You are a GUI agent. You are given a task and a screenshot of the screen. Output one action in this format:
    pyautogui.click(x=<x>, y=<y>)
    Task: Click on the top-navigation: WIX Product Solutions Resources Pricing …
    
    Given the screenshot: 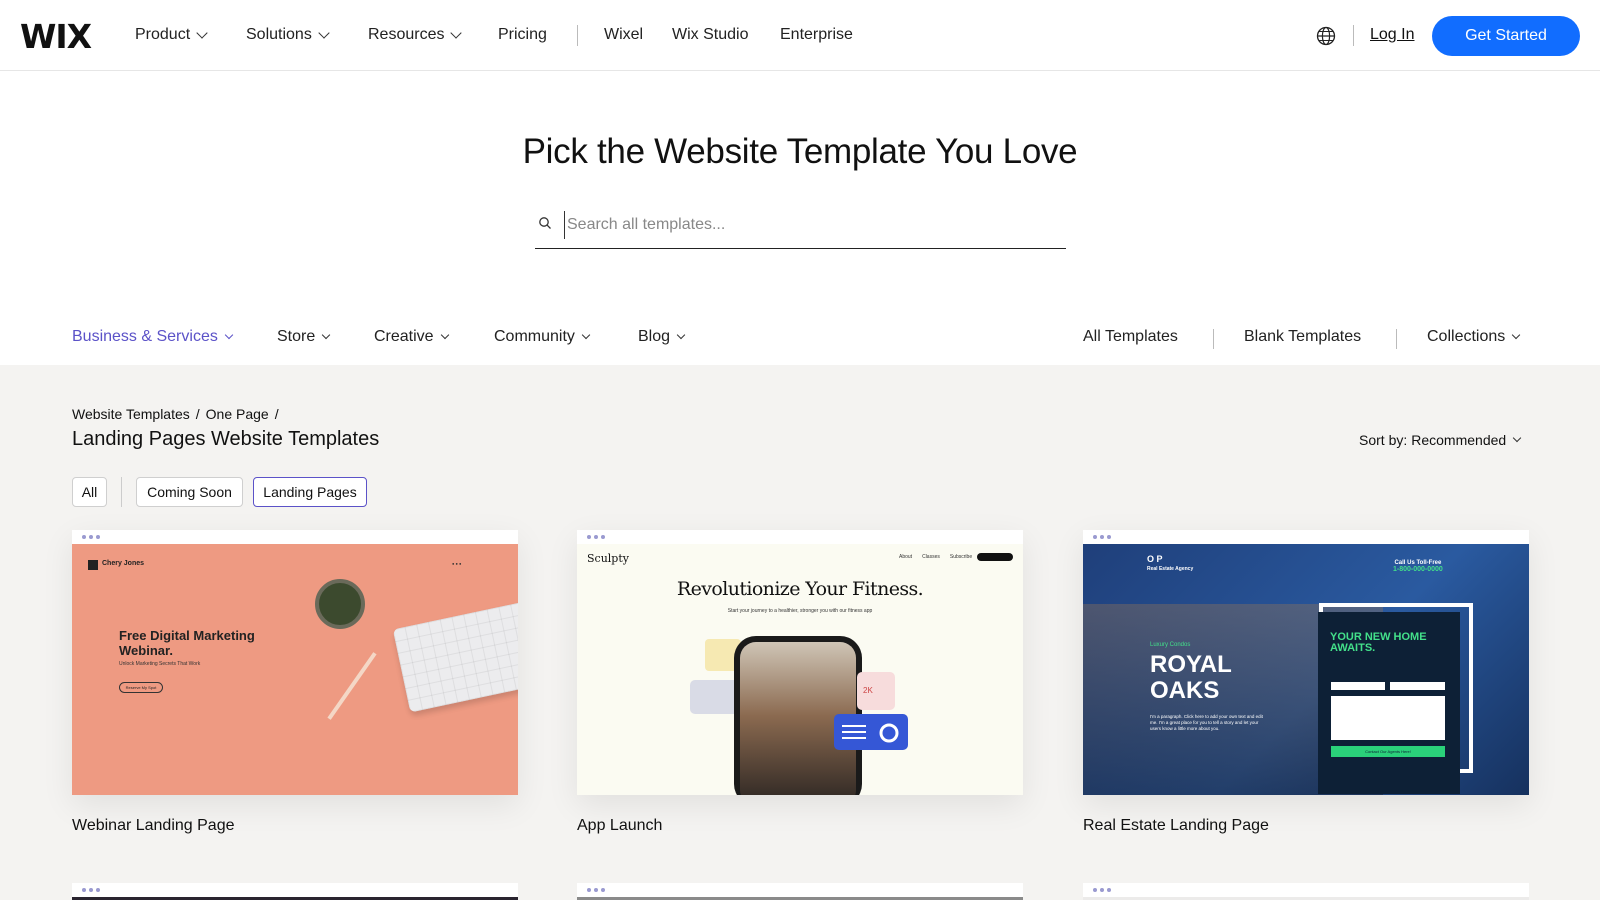 What is the action you would take?
    pyautogui.click(x=800, y=35)
    